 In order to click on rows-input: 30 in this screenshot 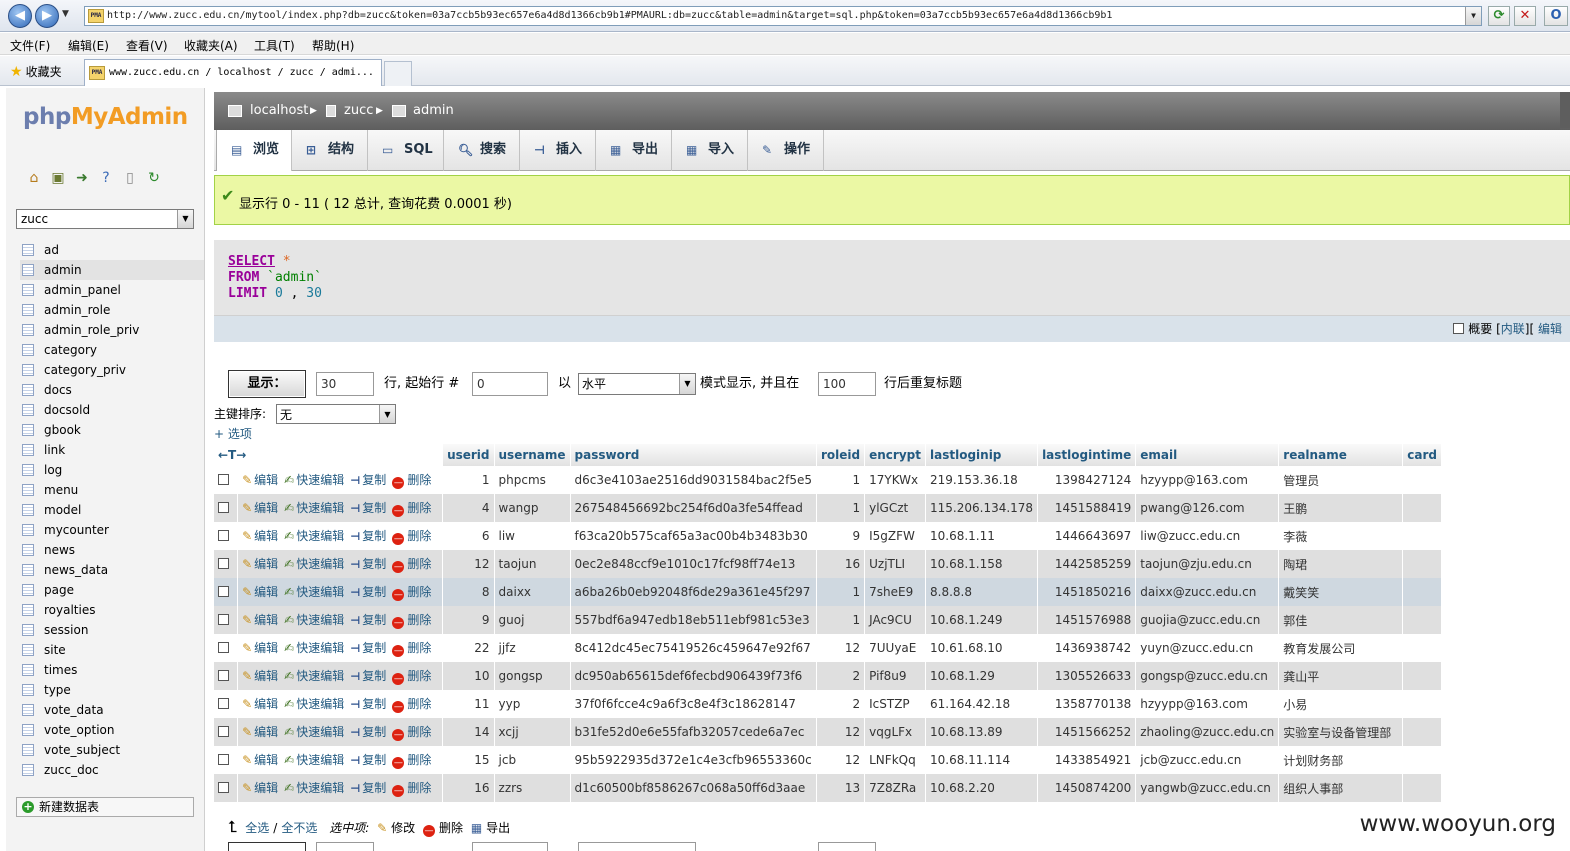, I will do `click(345, 384)`.